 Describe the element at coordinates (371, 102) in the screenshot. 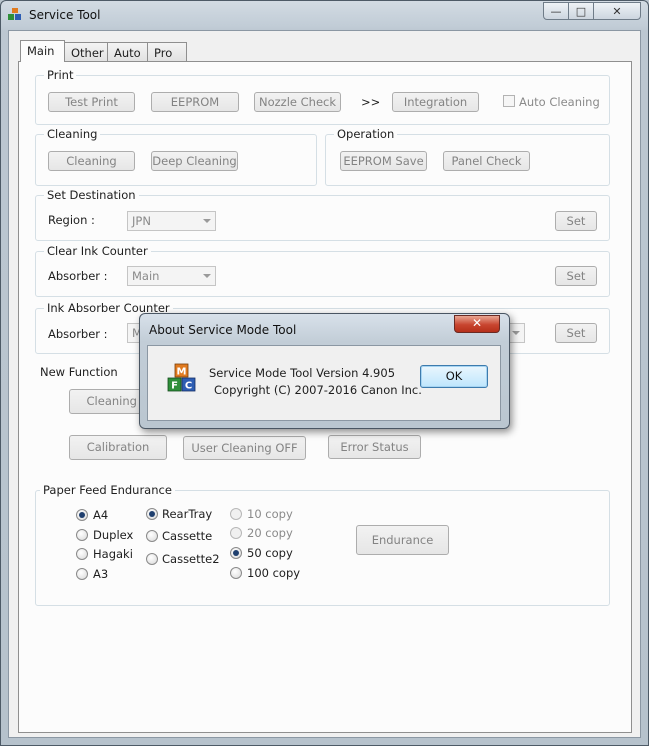

I see `arrow-label: >>` at that location.